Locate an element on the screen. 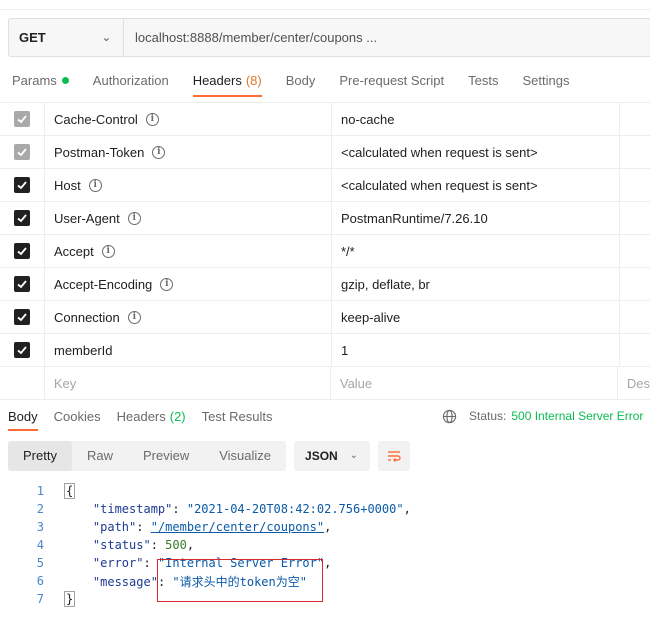 The image size is (650, 622). code-line: 3 "path": "/member/center/coupons", is located at coordinates (184, 527).